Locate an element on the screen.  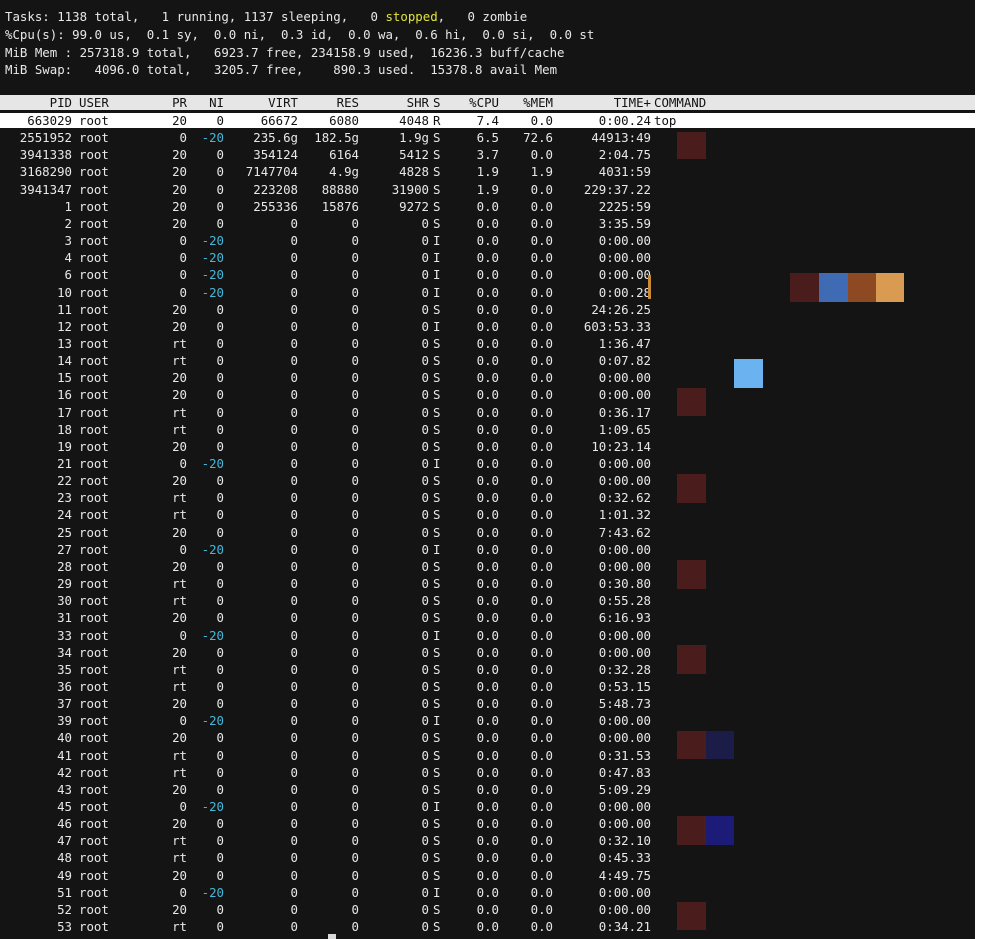
process-row: 46 root 20 0 0 0 0 S 0.0 0.0 0:00.00 is located at coordinates (487, 823).